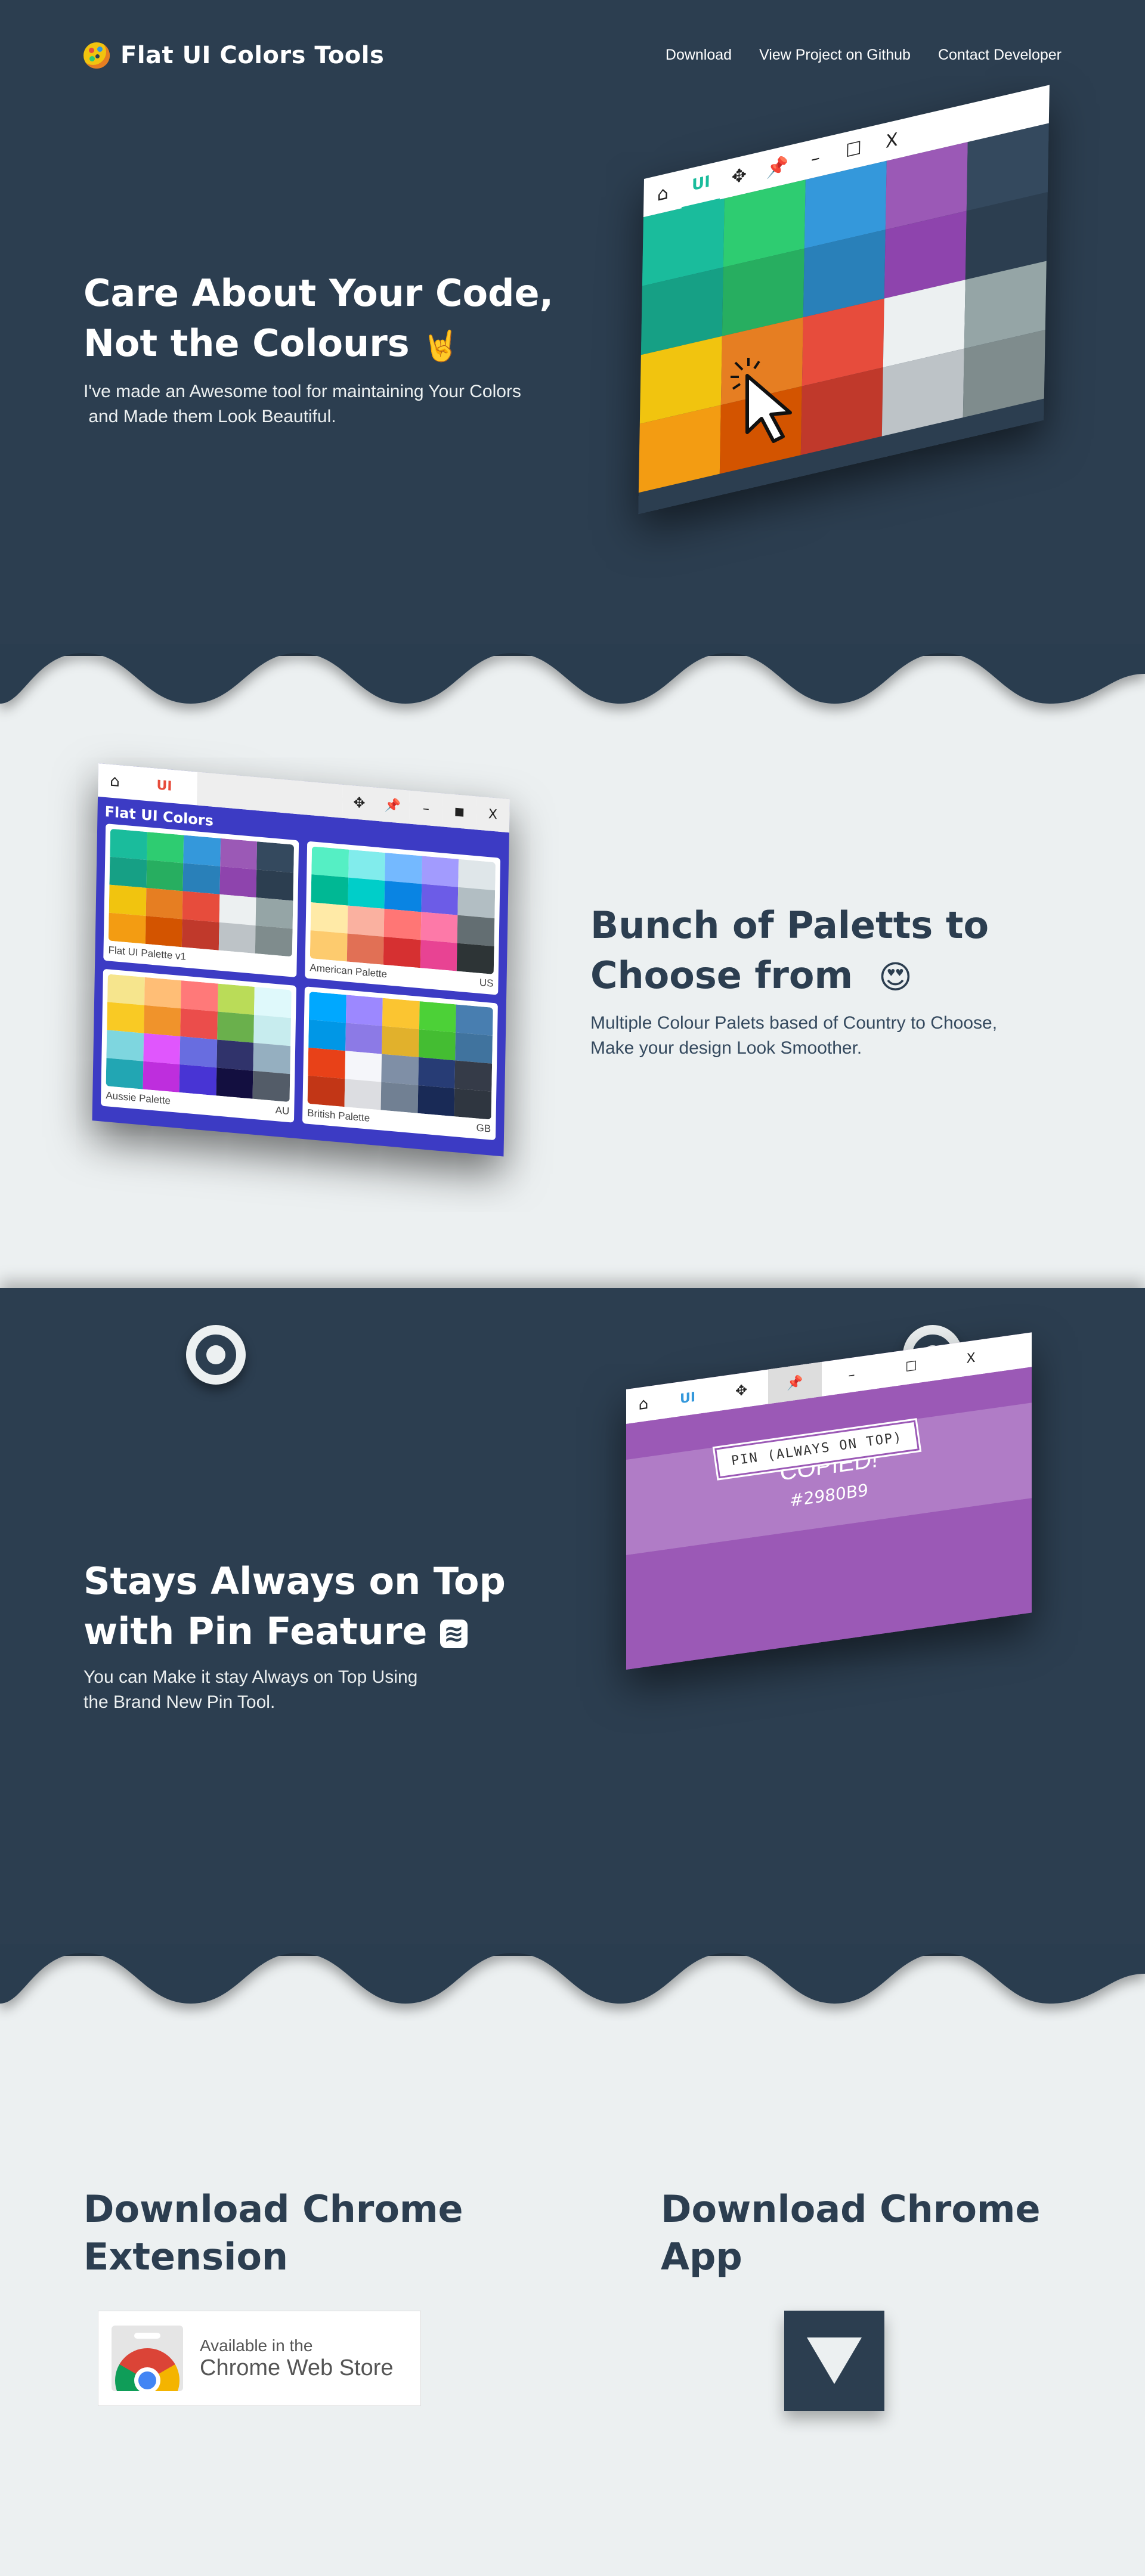 This screenshot has width=1145, height=2576. Describe the element at coordinates (789, 925) in the screenshot. I see `palettes-title-line1: Bunch of Paletts to` at that location.